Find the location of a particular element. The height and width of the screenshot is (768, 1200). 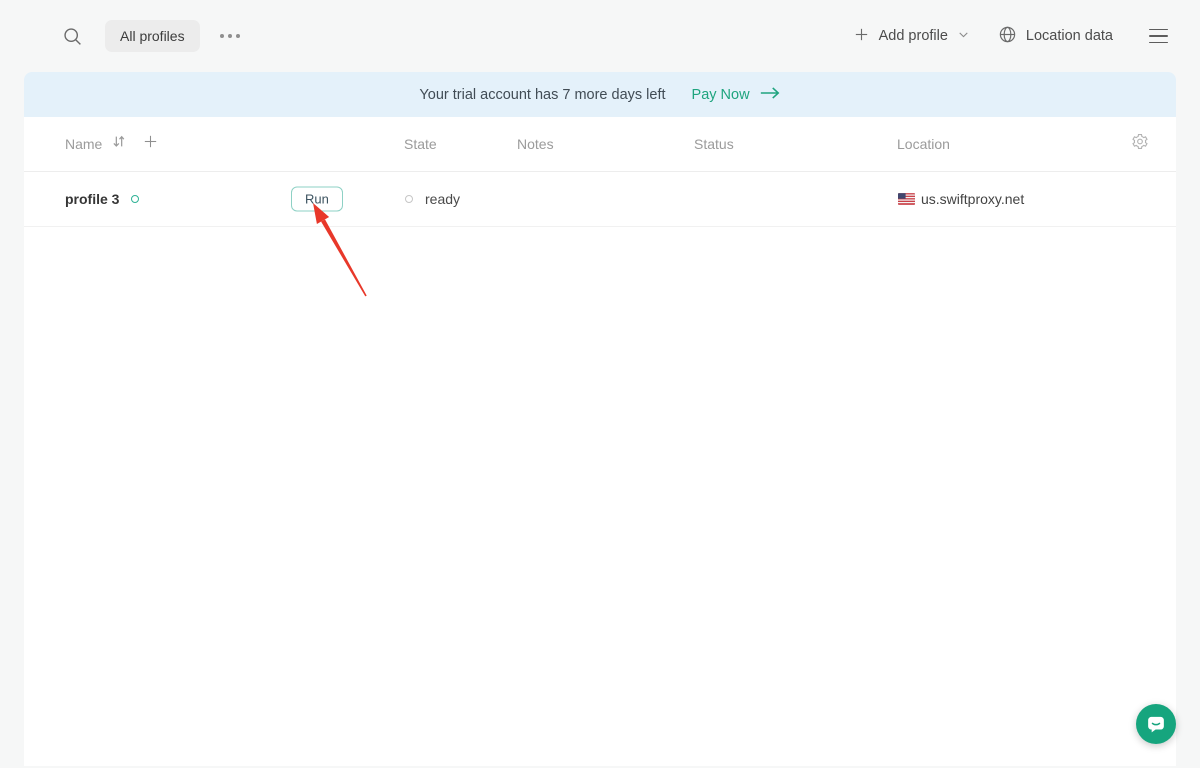

more-tabs-icon is located at coordinates (230, 36).